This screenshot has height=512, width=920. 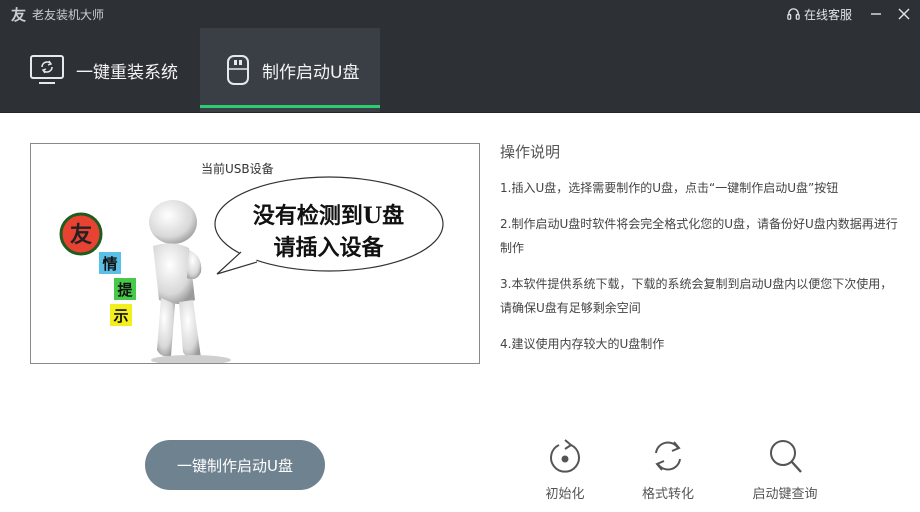 I want to click on headset-icon, so click(x=793, y=13).